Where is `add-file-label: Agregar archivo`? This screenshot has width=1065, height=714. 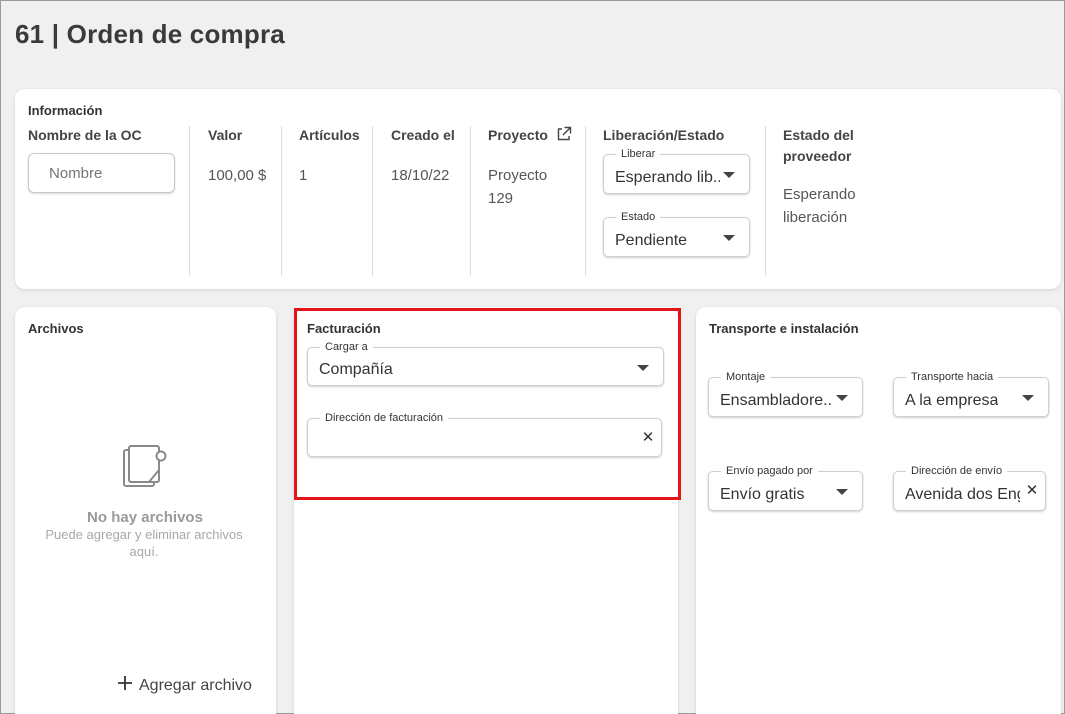
add-file-label: Agregar archivo is located at coordinates (195, 685).